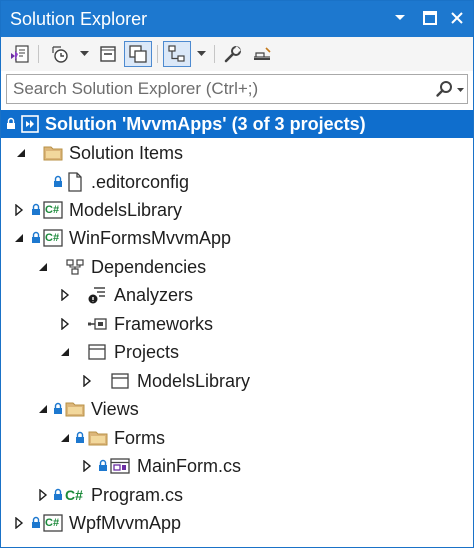 This screenshot has width=474, height=548. Describe the element at coordinates (237, 238) in the screenshot. I see `tree-item-winforms-app: C# WinFormsMvvmApp` at that location.